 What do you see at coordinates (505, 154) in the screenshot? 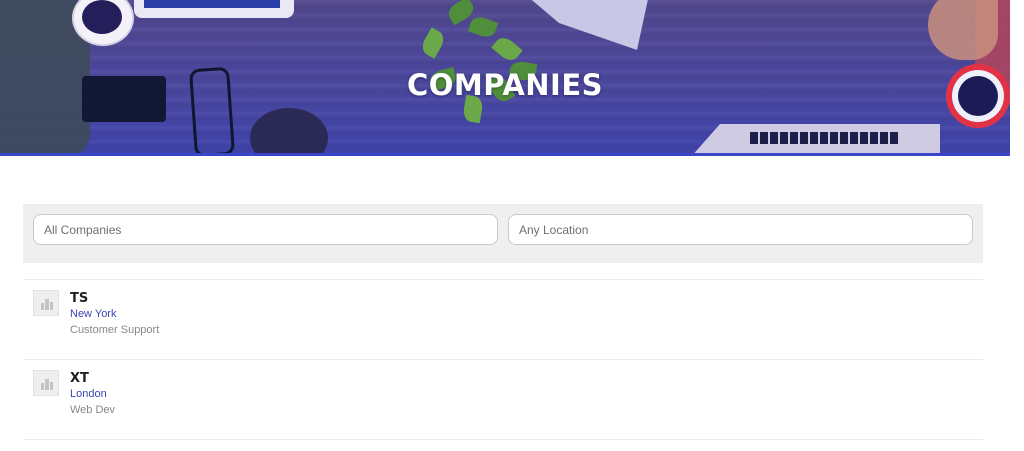
I see `hero-accent-bar` at bounding box center [505, 154].